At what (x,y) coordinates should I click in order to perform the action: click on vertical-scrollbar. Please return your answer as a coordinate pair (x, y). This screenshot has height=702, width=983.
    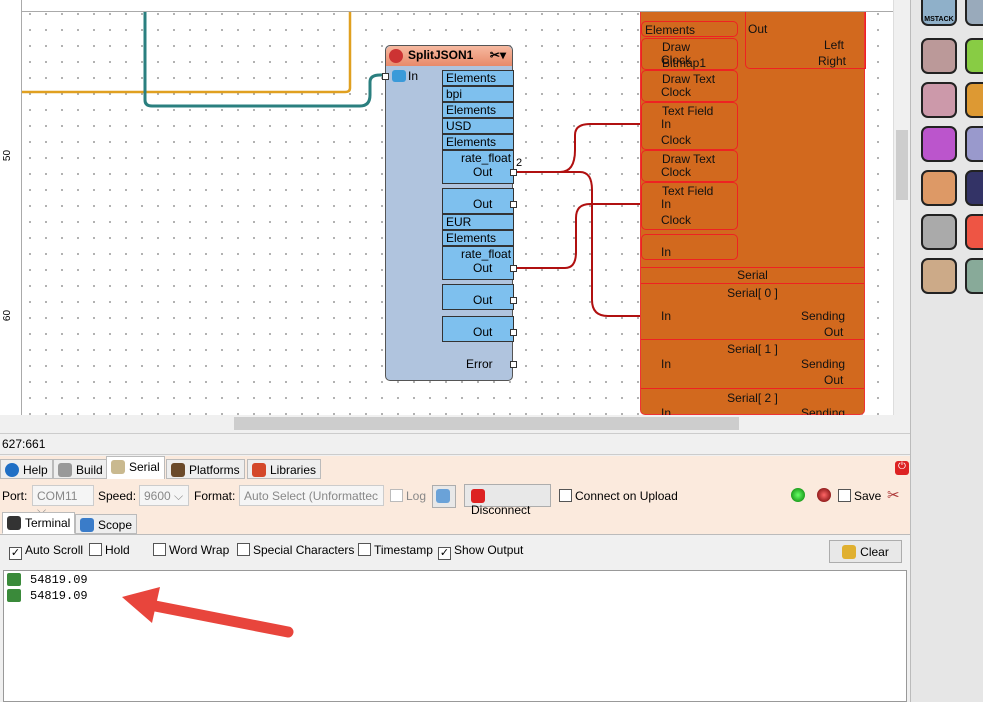
    Looking at the image, I should click on (901, 207).